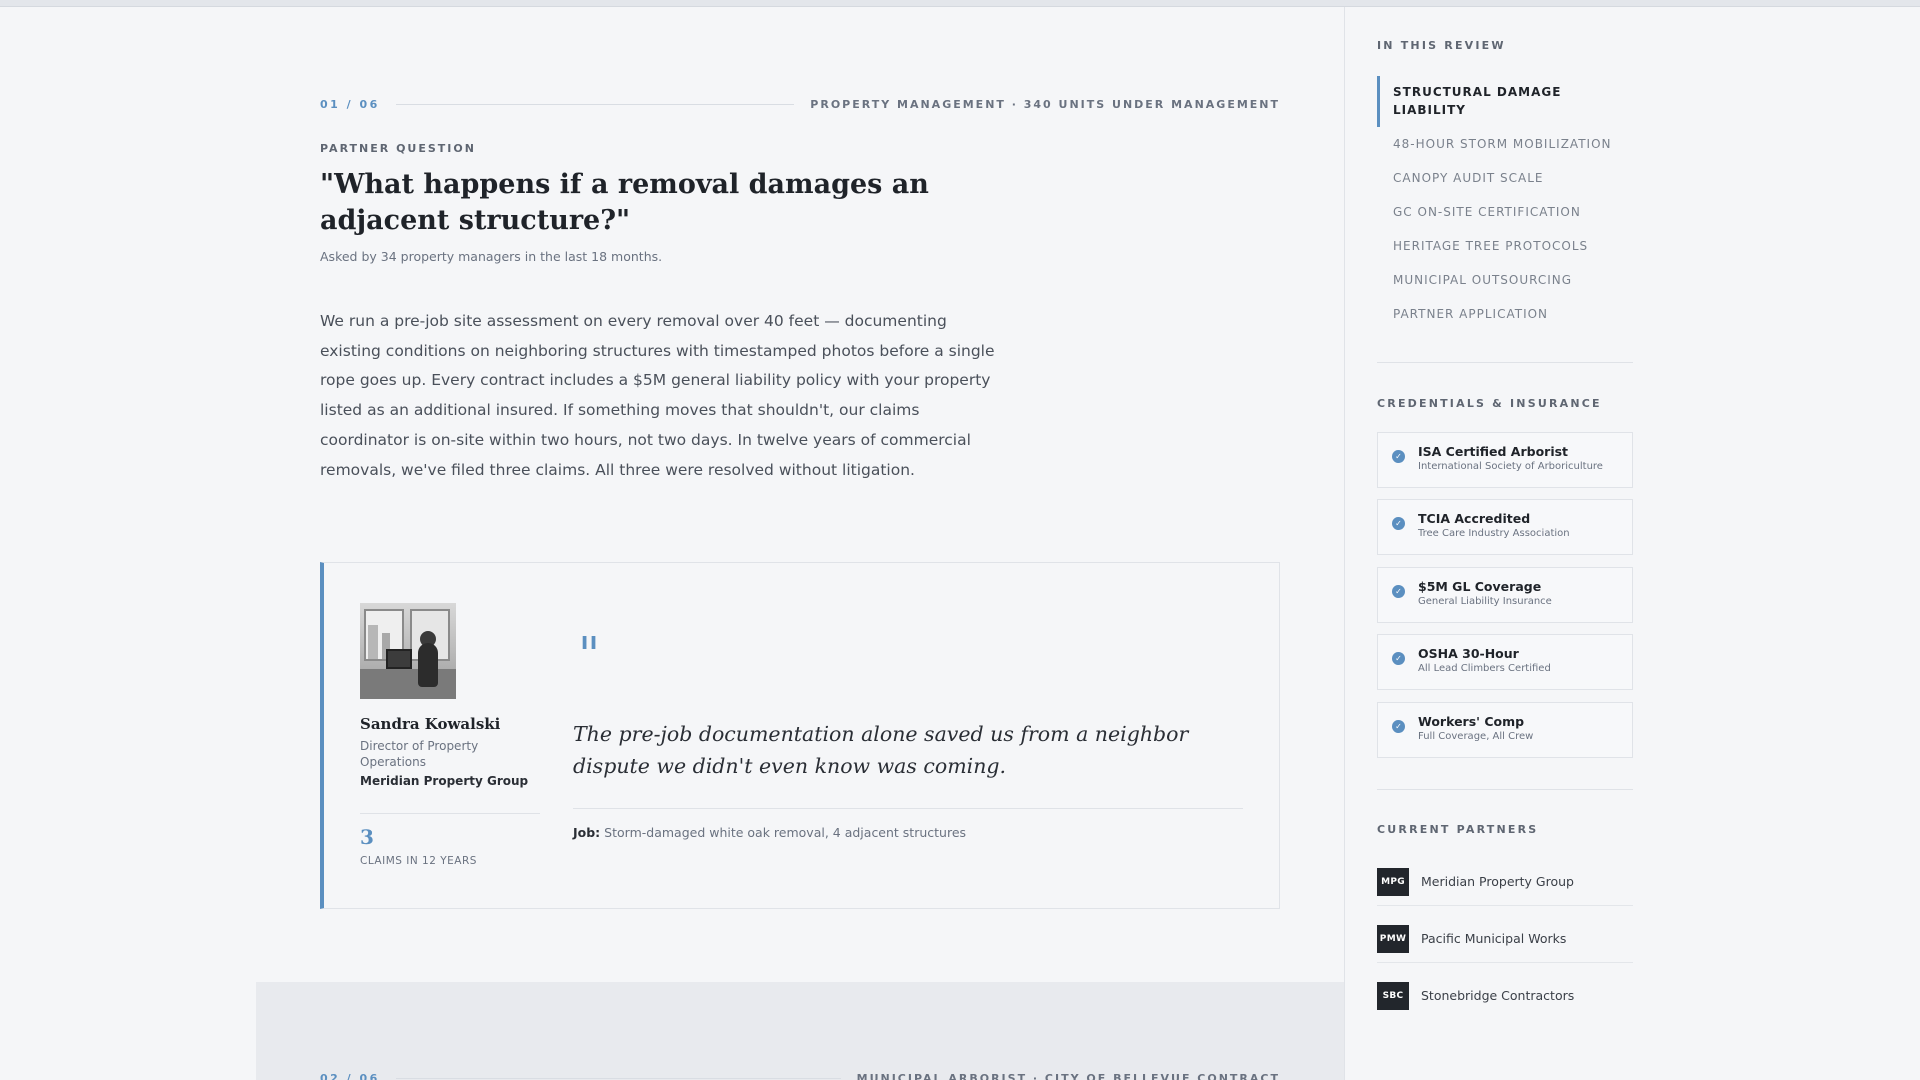 This screenshot has height=1080, width=1920. Describe the element at coordinates (1476, 736) in the screenshot. I see `credential-subtitle: Full Coverage, All Crew` at that location.